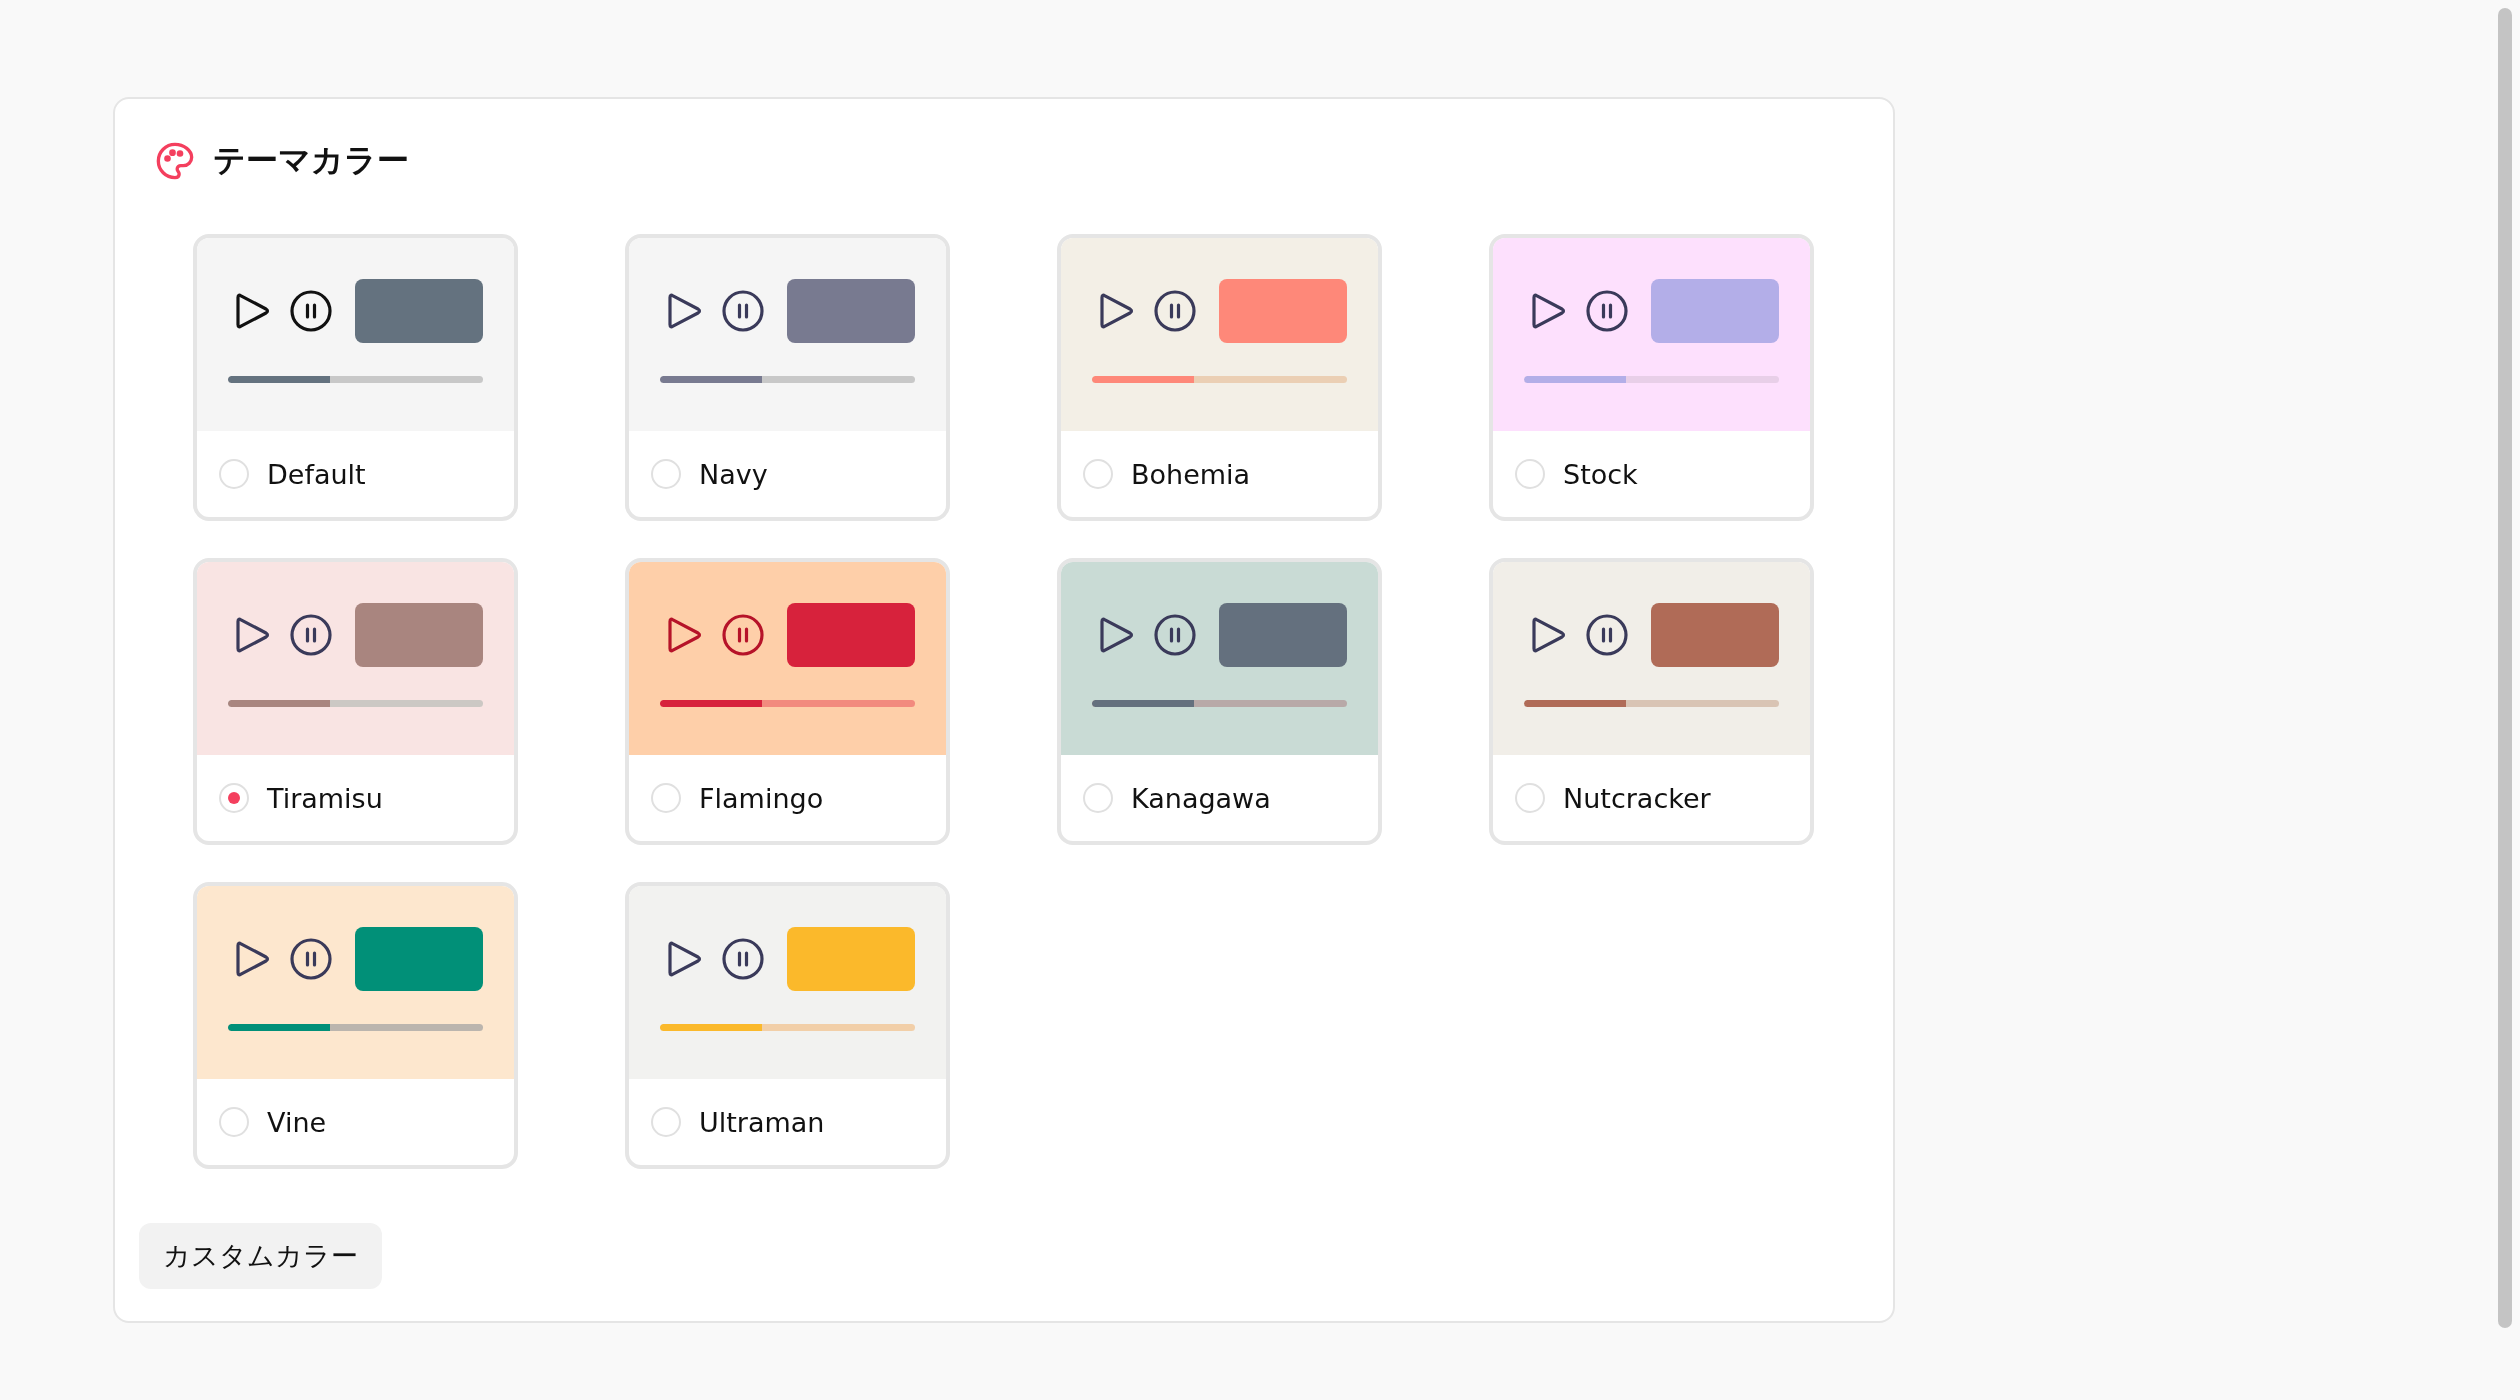 Image resolution: width=2520 pixels, height=1400 pixels. I want to click on theme-name: Vine, so click(297, 1122).